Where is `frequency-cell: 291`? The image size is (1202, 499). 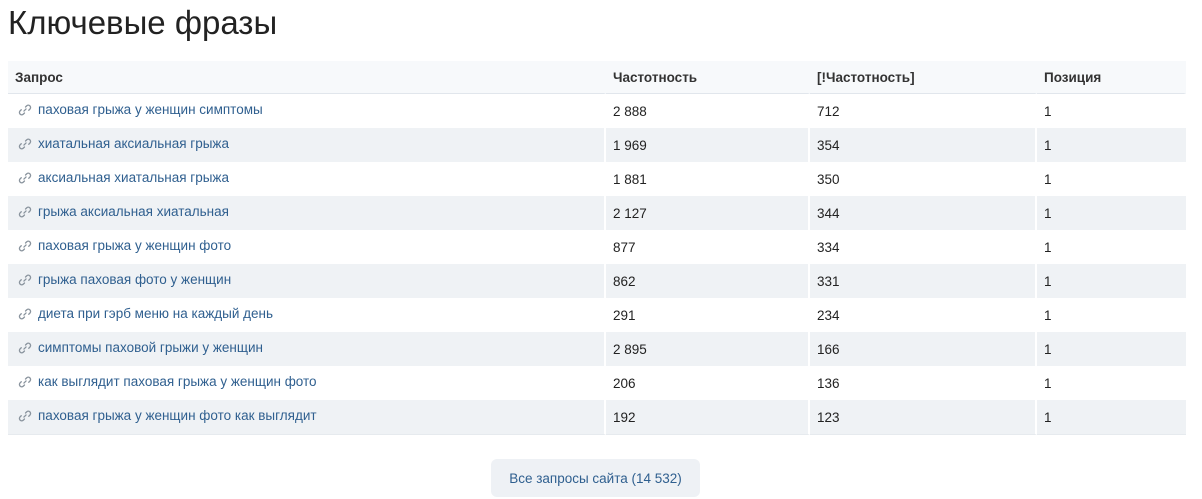
frequency-cell: 291 is located at coordinates (708, 315).